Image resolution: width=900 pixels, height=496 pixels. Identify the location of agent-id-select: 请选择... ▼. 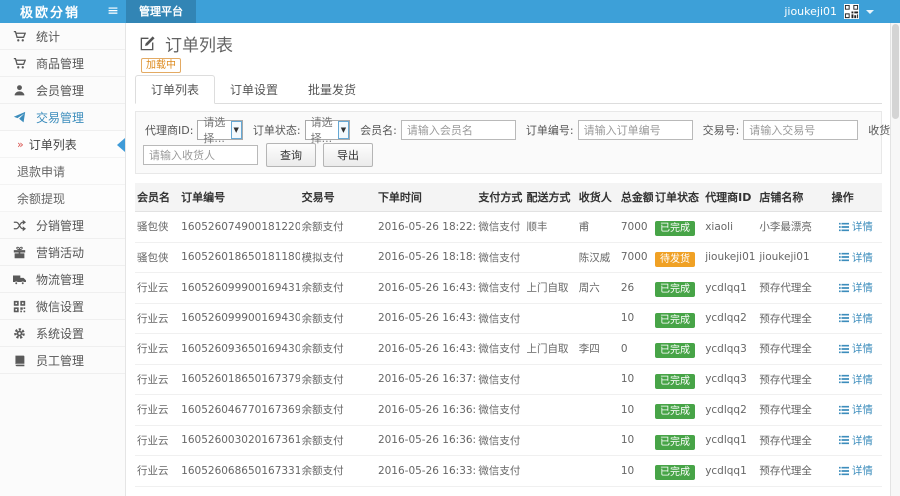
(220, 130).